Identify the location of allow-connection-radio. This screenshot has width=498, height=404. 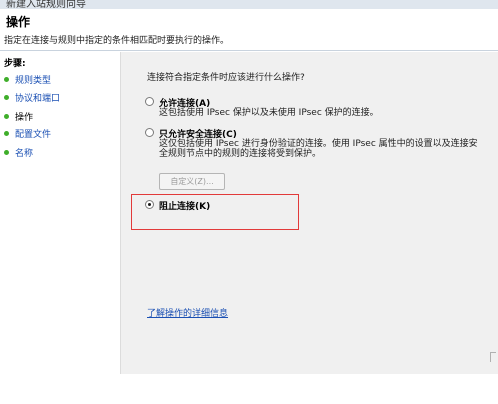
(149, 101).